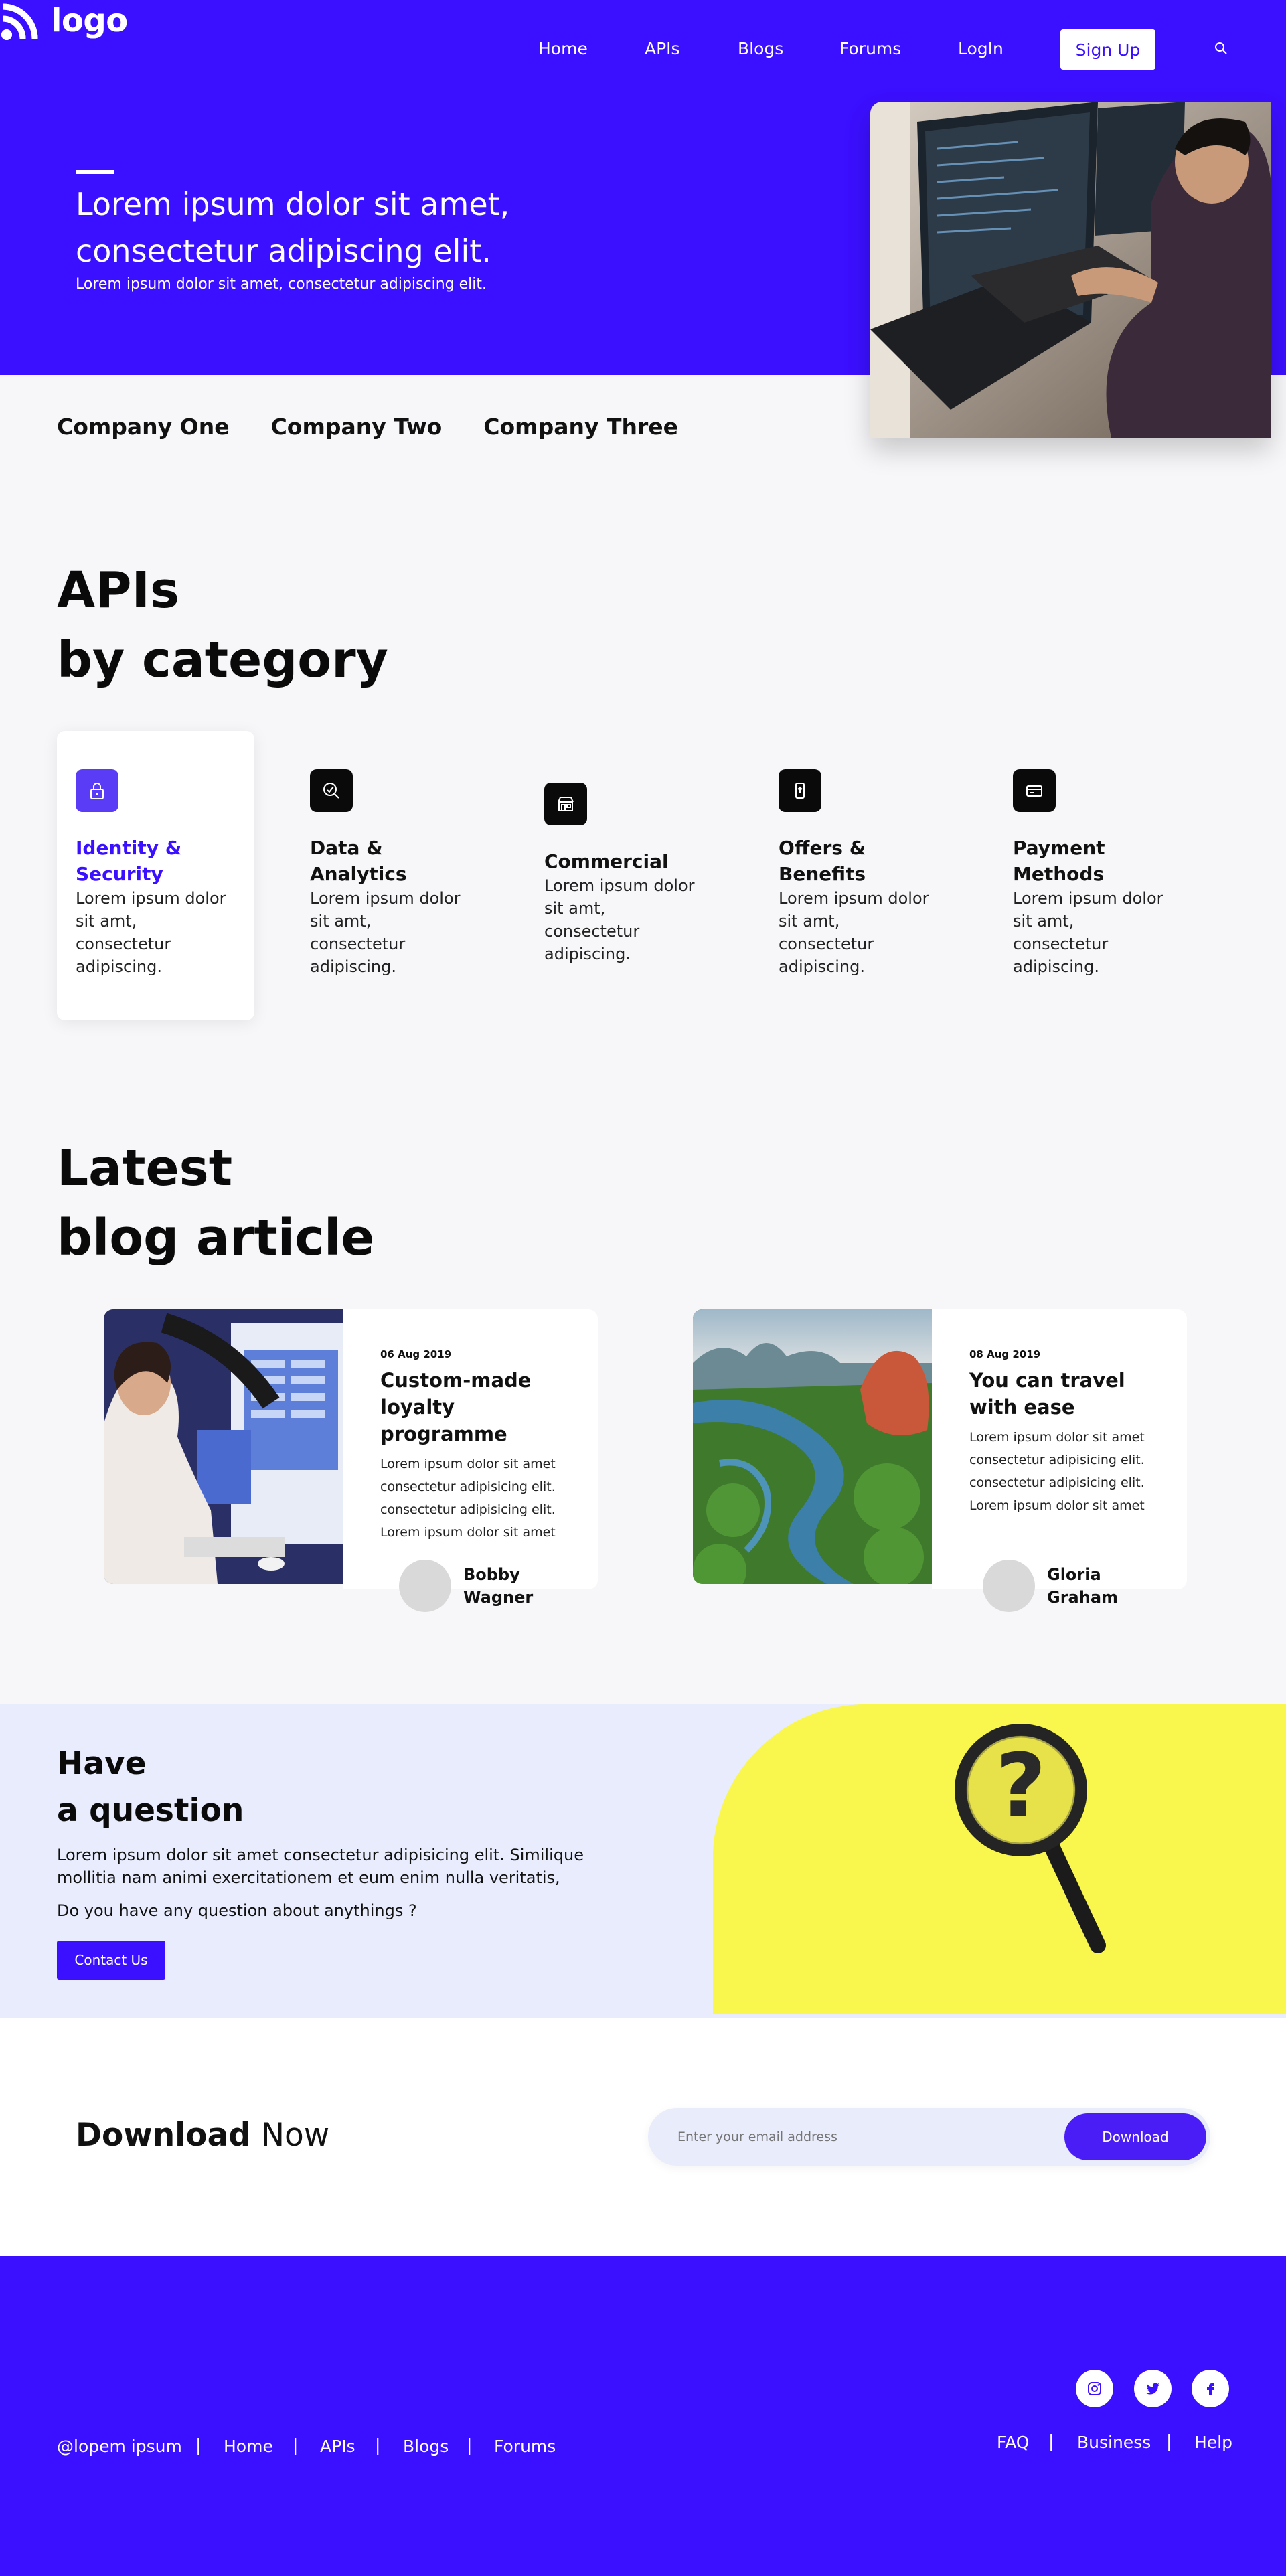 This screenshot has width=1286, height=2576. What do you see at coordinates (89, 21) in the screenshot?
I see `logo-text: logo` at bounding box center [89, 21].